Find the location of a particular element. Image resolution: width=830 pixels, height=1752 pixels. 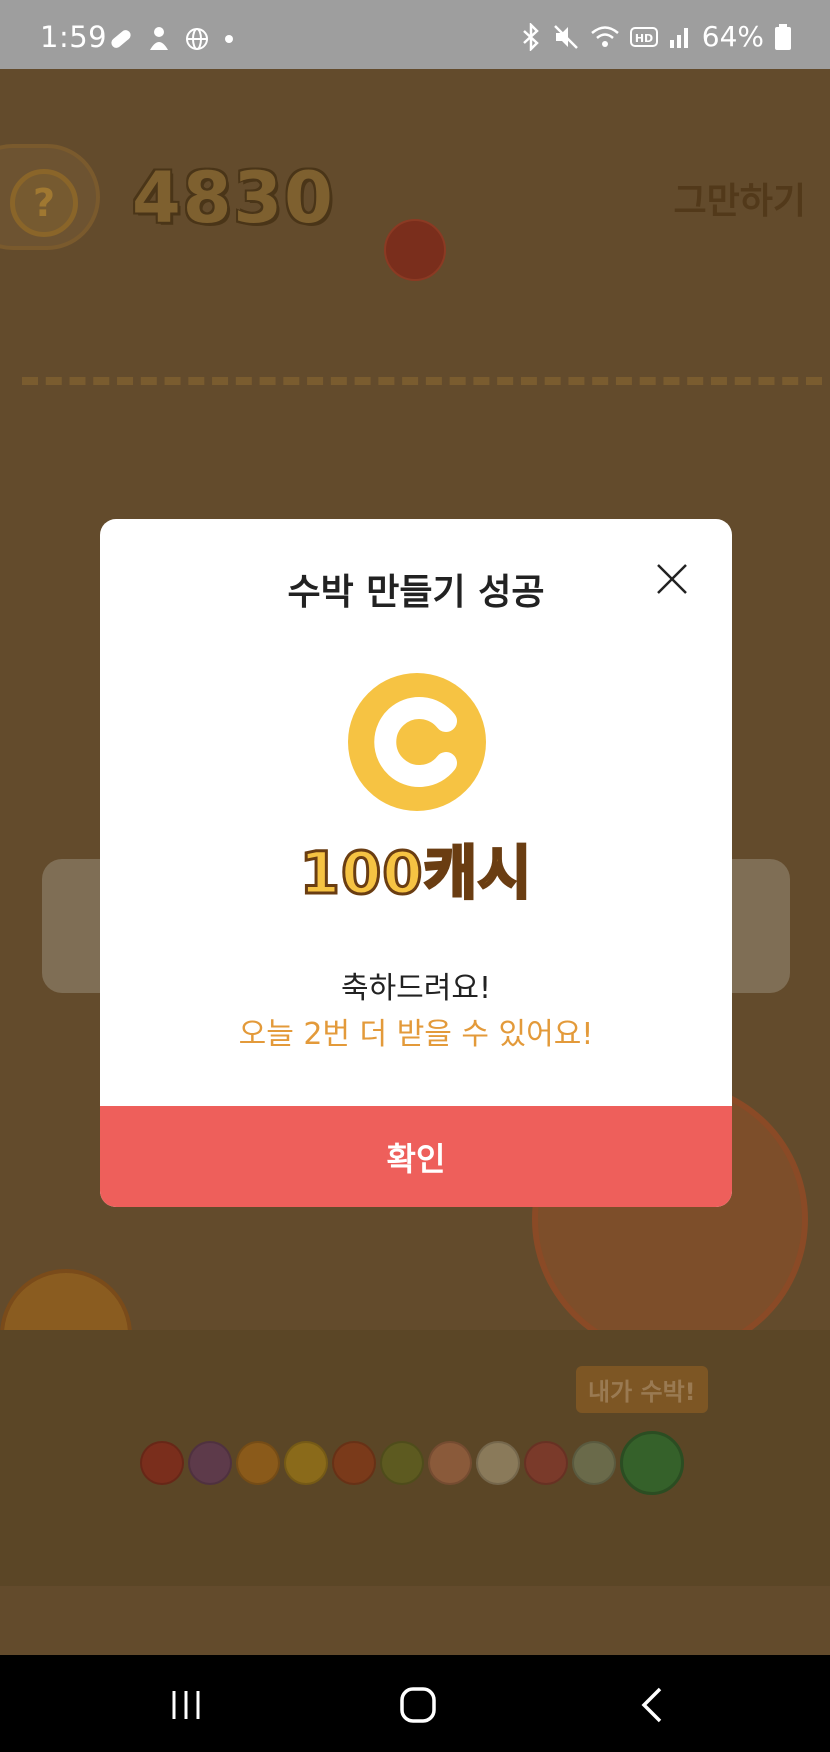

close-icon is located at coordinates (672, 579).